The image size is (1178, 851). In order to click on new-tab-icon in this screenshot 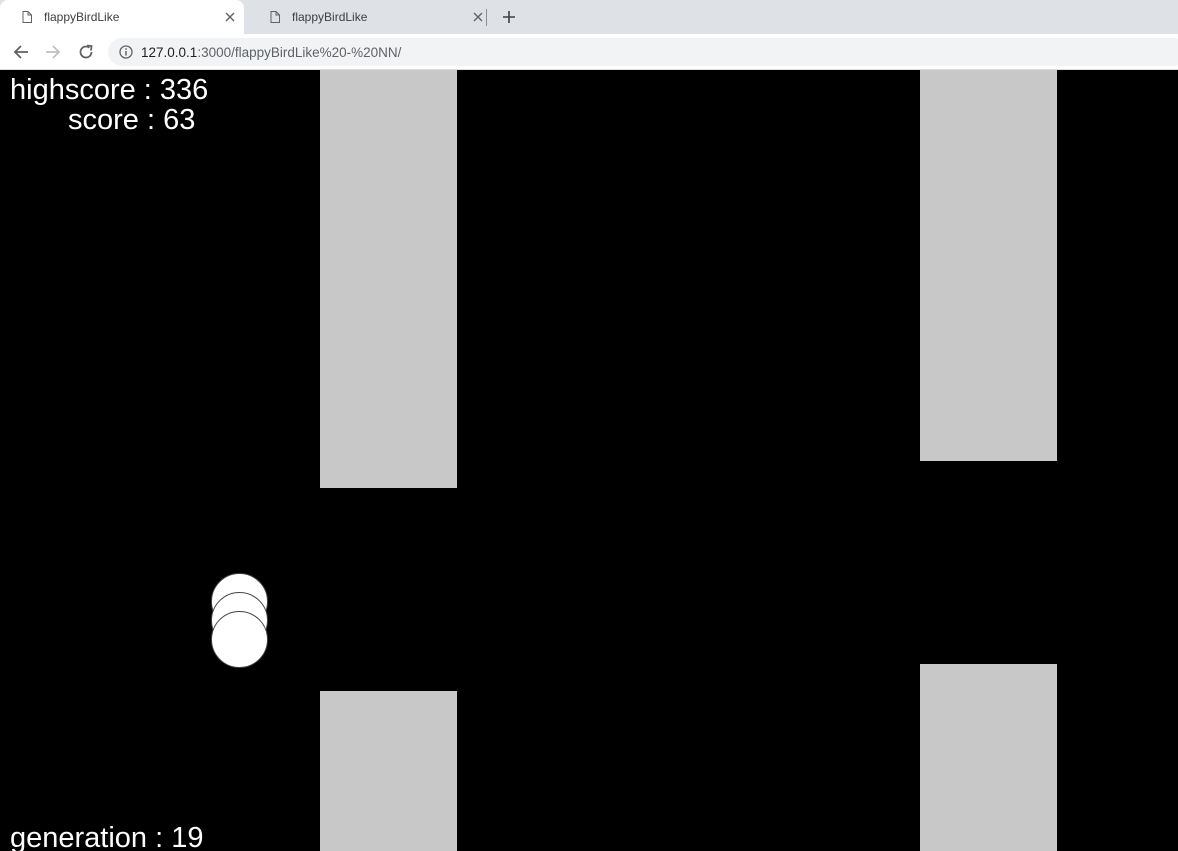, I will do `click(509, 17)`.